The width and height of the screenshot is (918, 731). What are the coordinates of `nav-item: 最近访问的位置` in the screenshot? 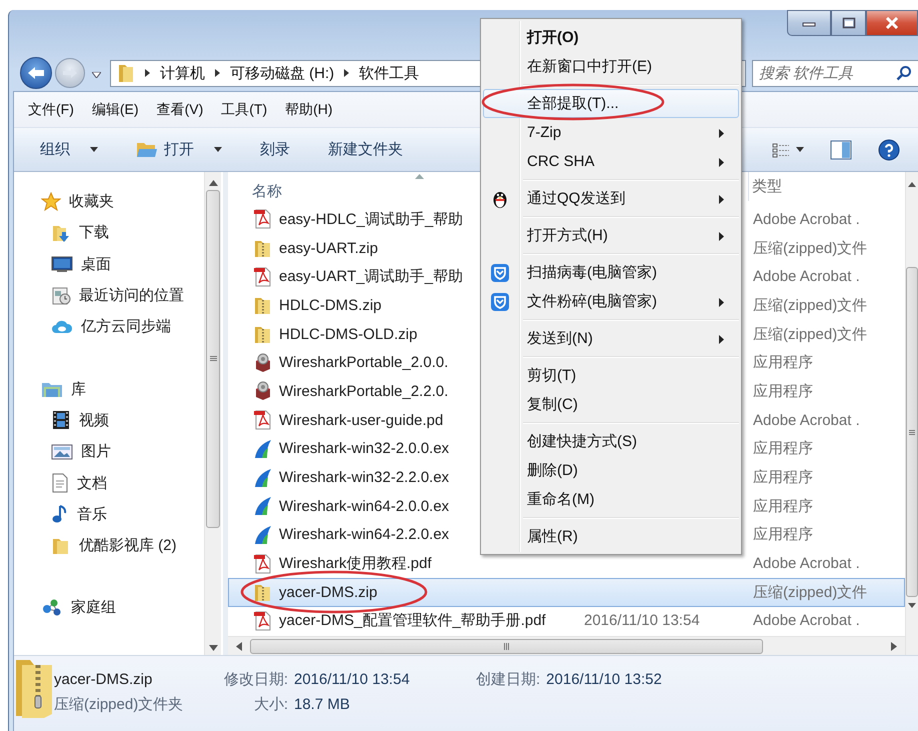 It's located at (131, 296).